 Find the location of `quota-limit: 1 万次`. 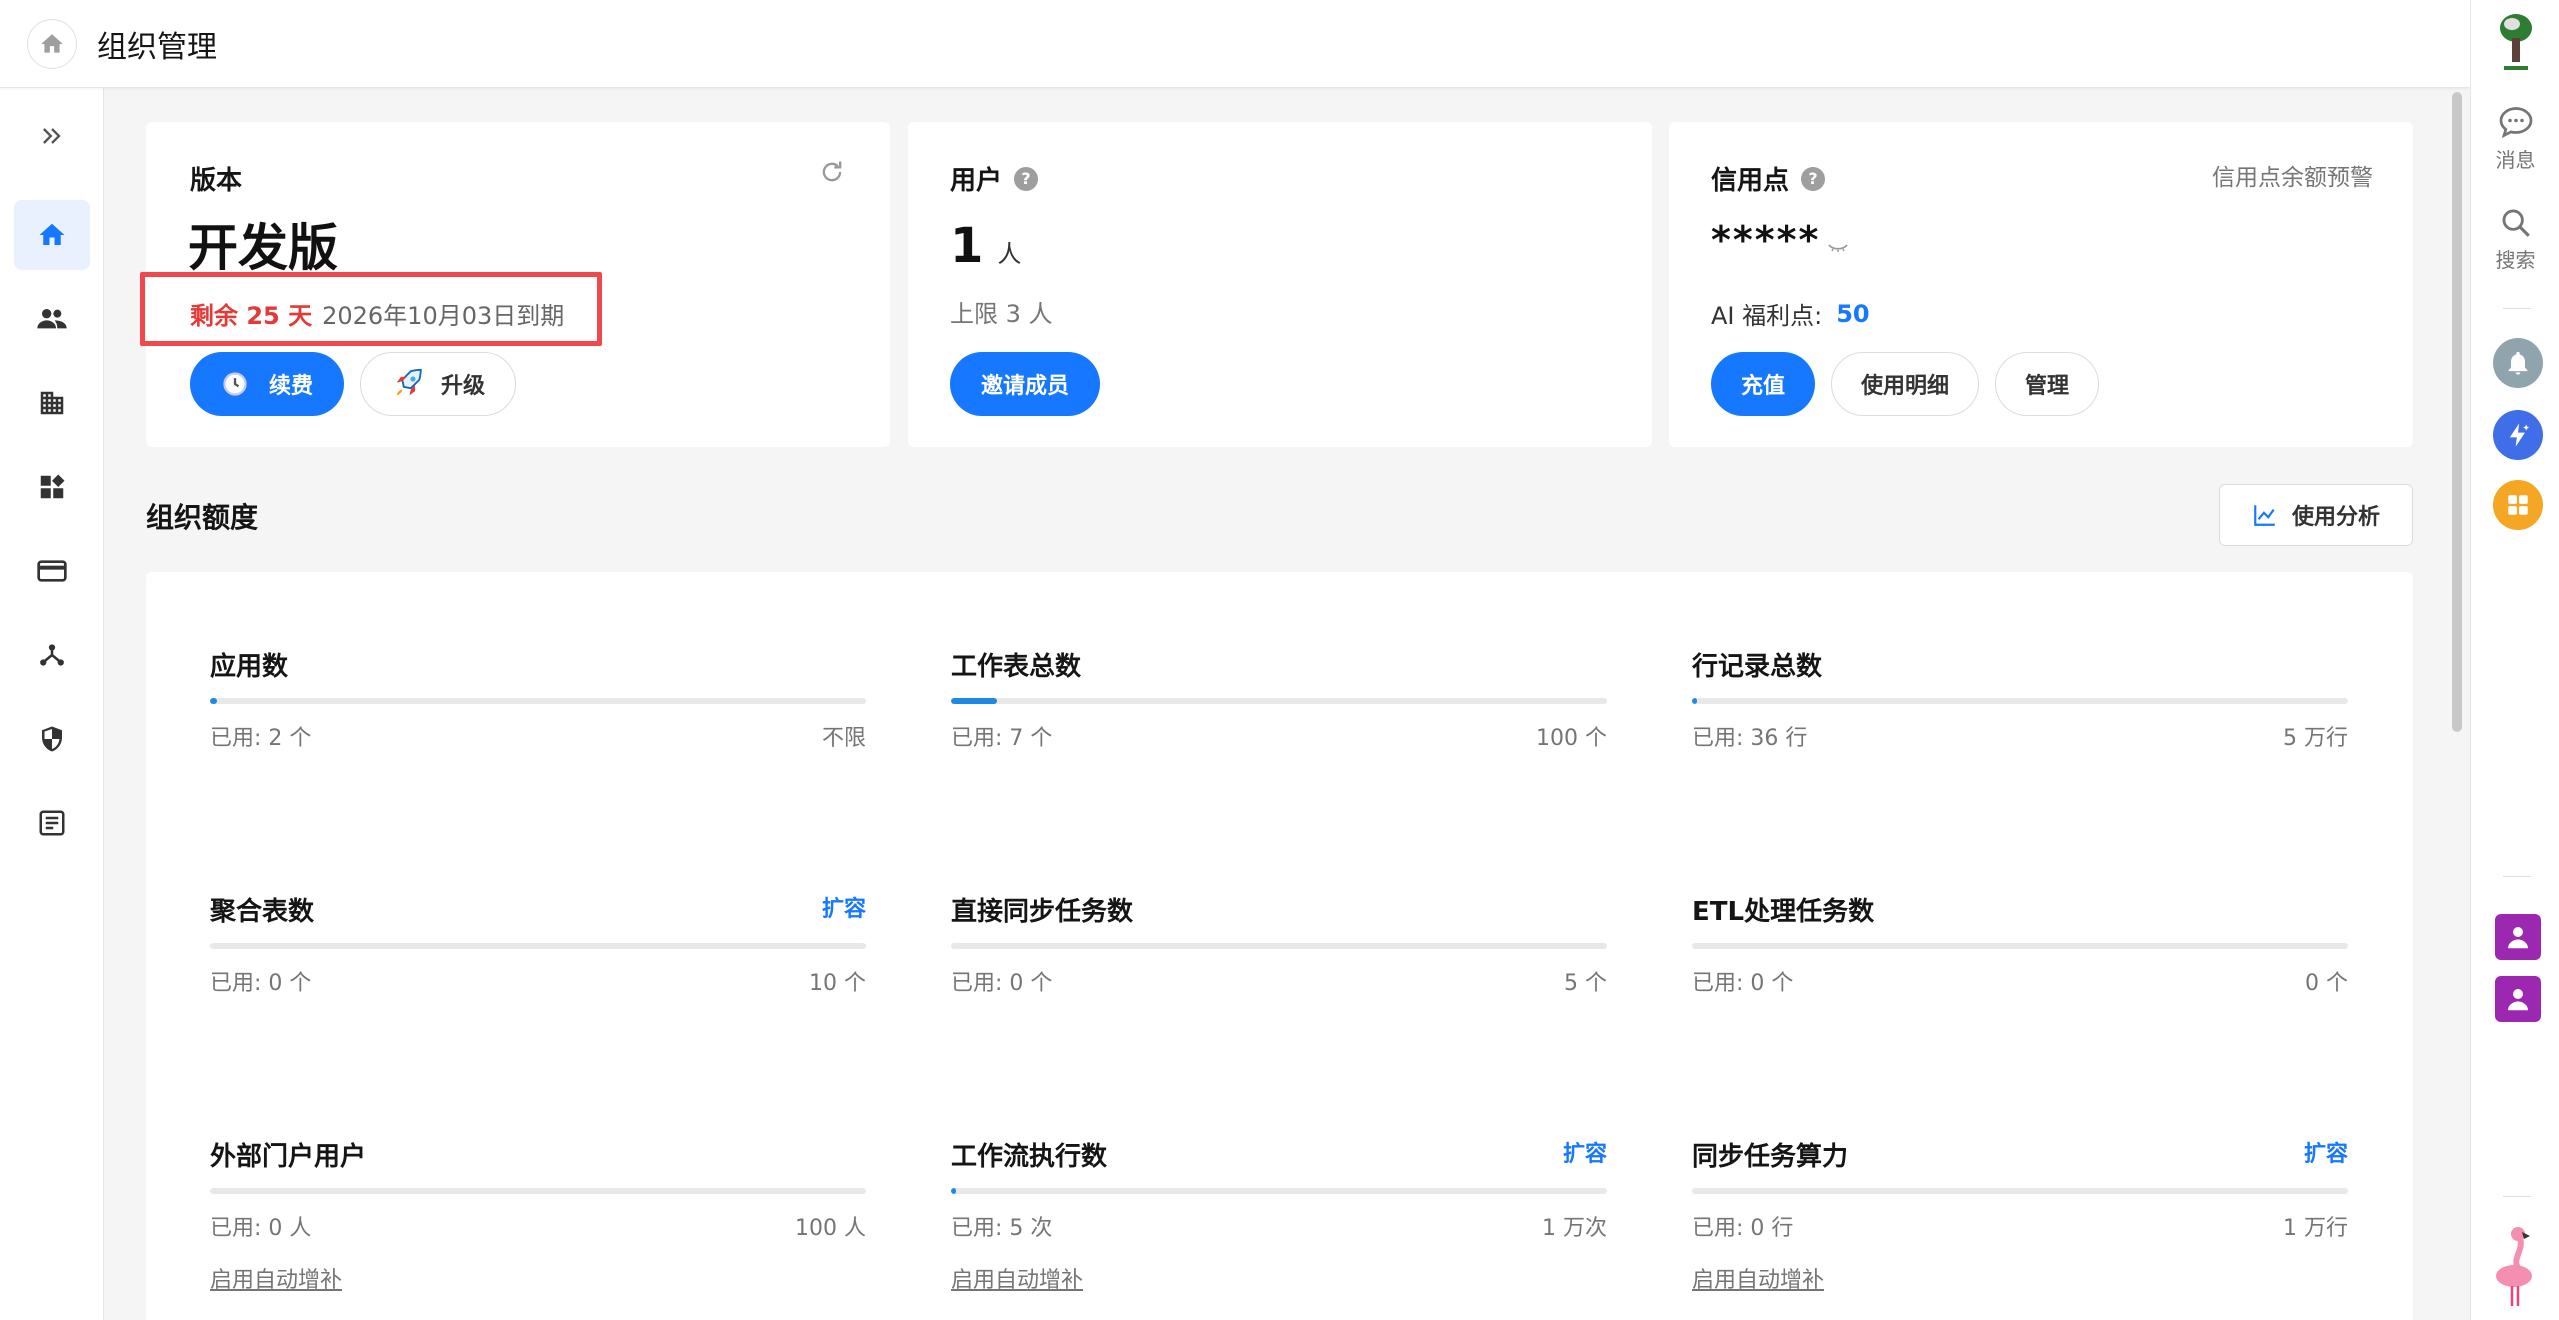

quota-limit: 1 万次 is located at coordinates (1574, 1228).